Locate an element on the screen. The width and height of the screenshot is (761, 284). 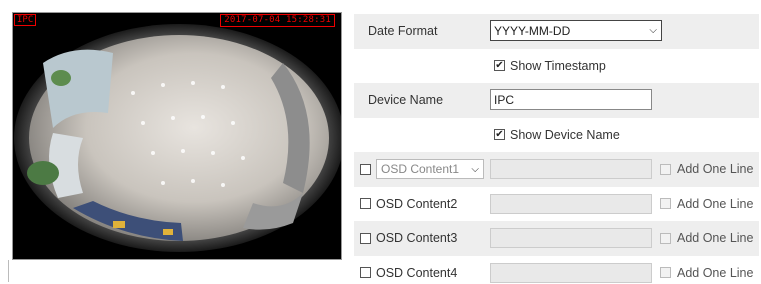
osd-content3-input is located at coordinates (571, 238).